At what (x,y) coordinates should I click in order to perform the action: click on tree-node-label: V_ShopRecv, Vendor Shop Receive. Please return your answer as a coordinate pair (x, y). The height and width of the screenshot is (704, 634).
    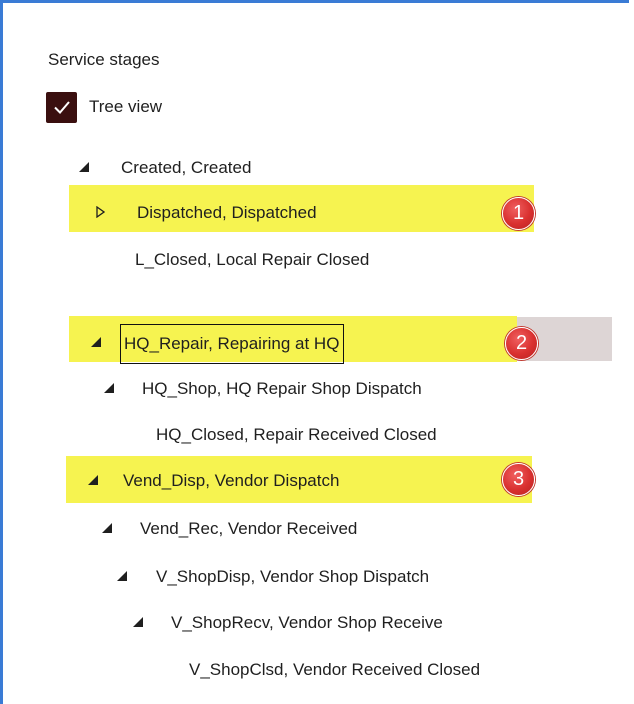
    Looking at the image, I should click on (307, 622).